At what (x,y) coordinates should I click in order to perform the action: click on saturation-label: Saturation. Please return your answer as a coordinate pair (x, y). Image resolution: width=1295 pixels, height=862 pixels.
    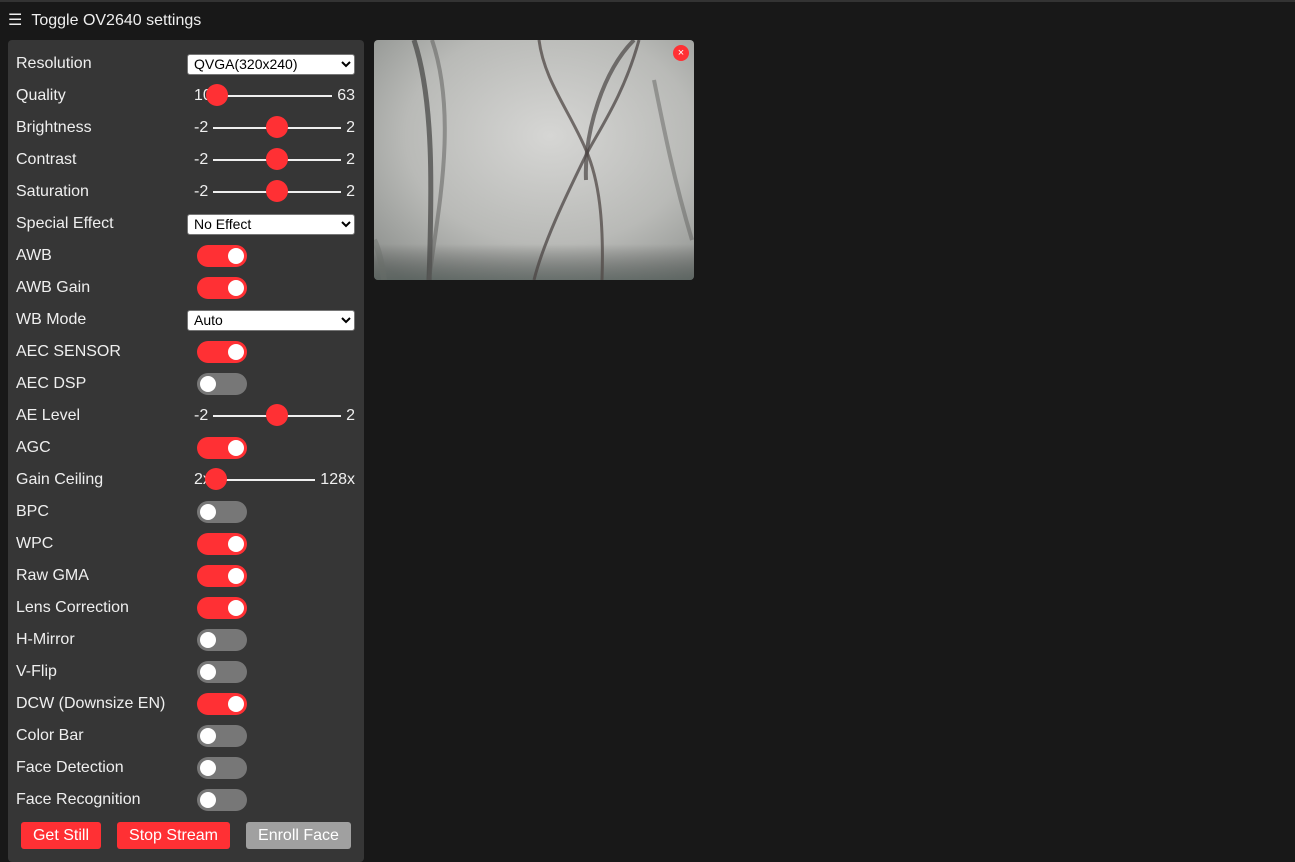
    Looking at the image, I should click on (52, 191).